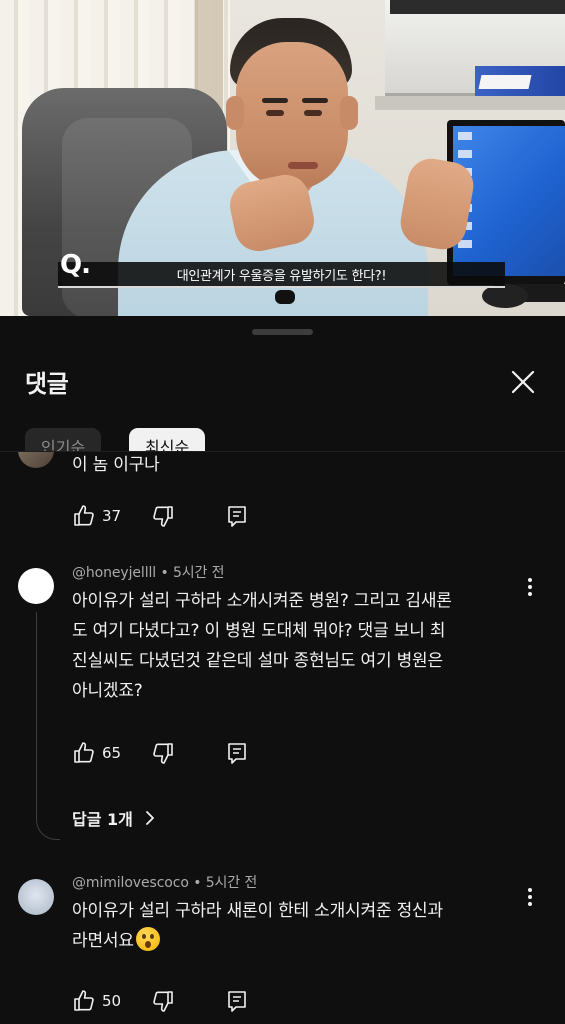 The height and width of the screenshot is (1024, 565). What do you see at coordinates (295, 440) in the screenshot?
I see `sort-chips: 인기순 최신순` at bounding box center [295, 440].